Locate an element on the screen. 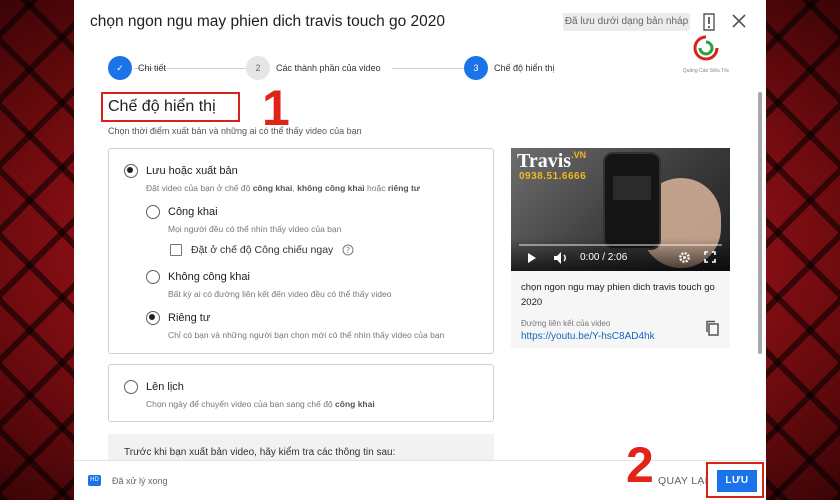  video-link-label: Đường liên kết của video is located at coordinates (566, 323).